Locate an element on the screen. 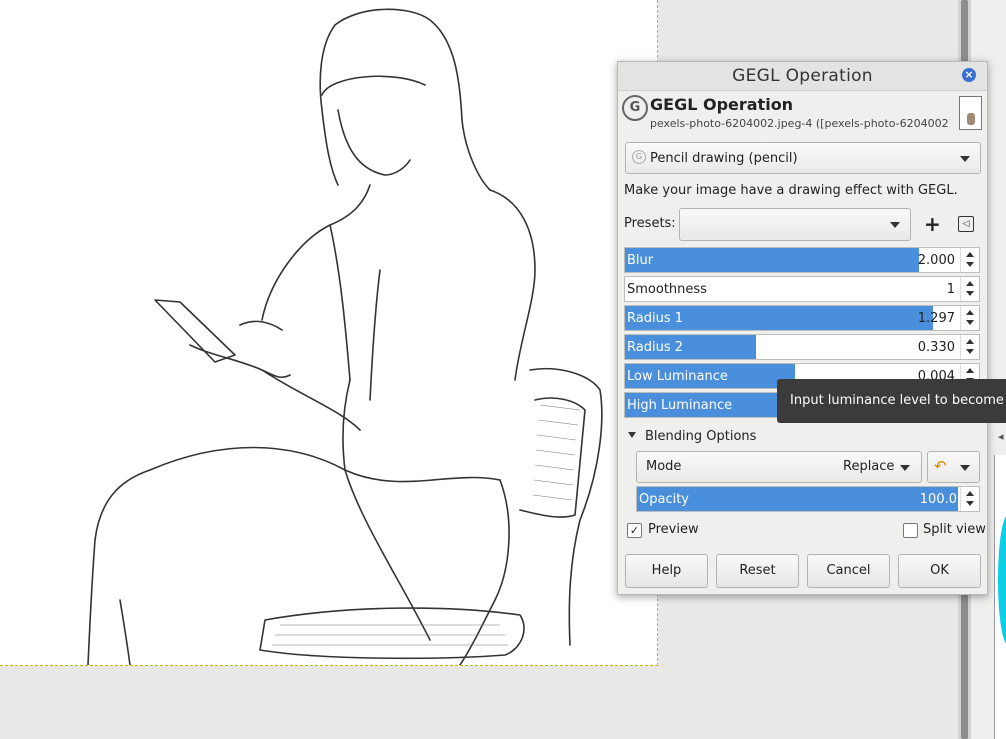 Image resolution: width=1006 pixels, height=739 pixels. blend-mode-select: Mode Replace is located at coordinates (779, 467).